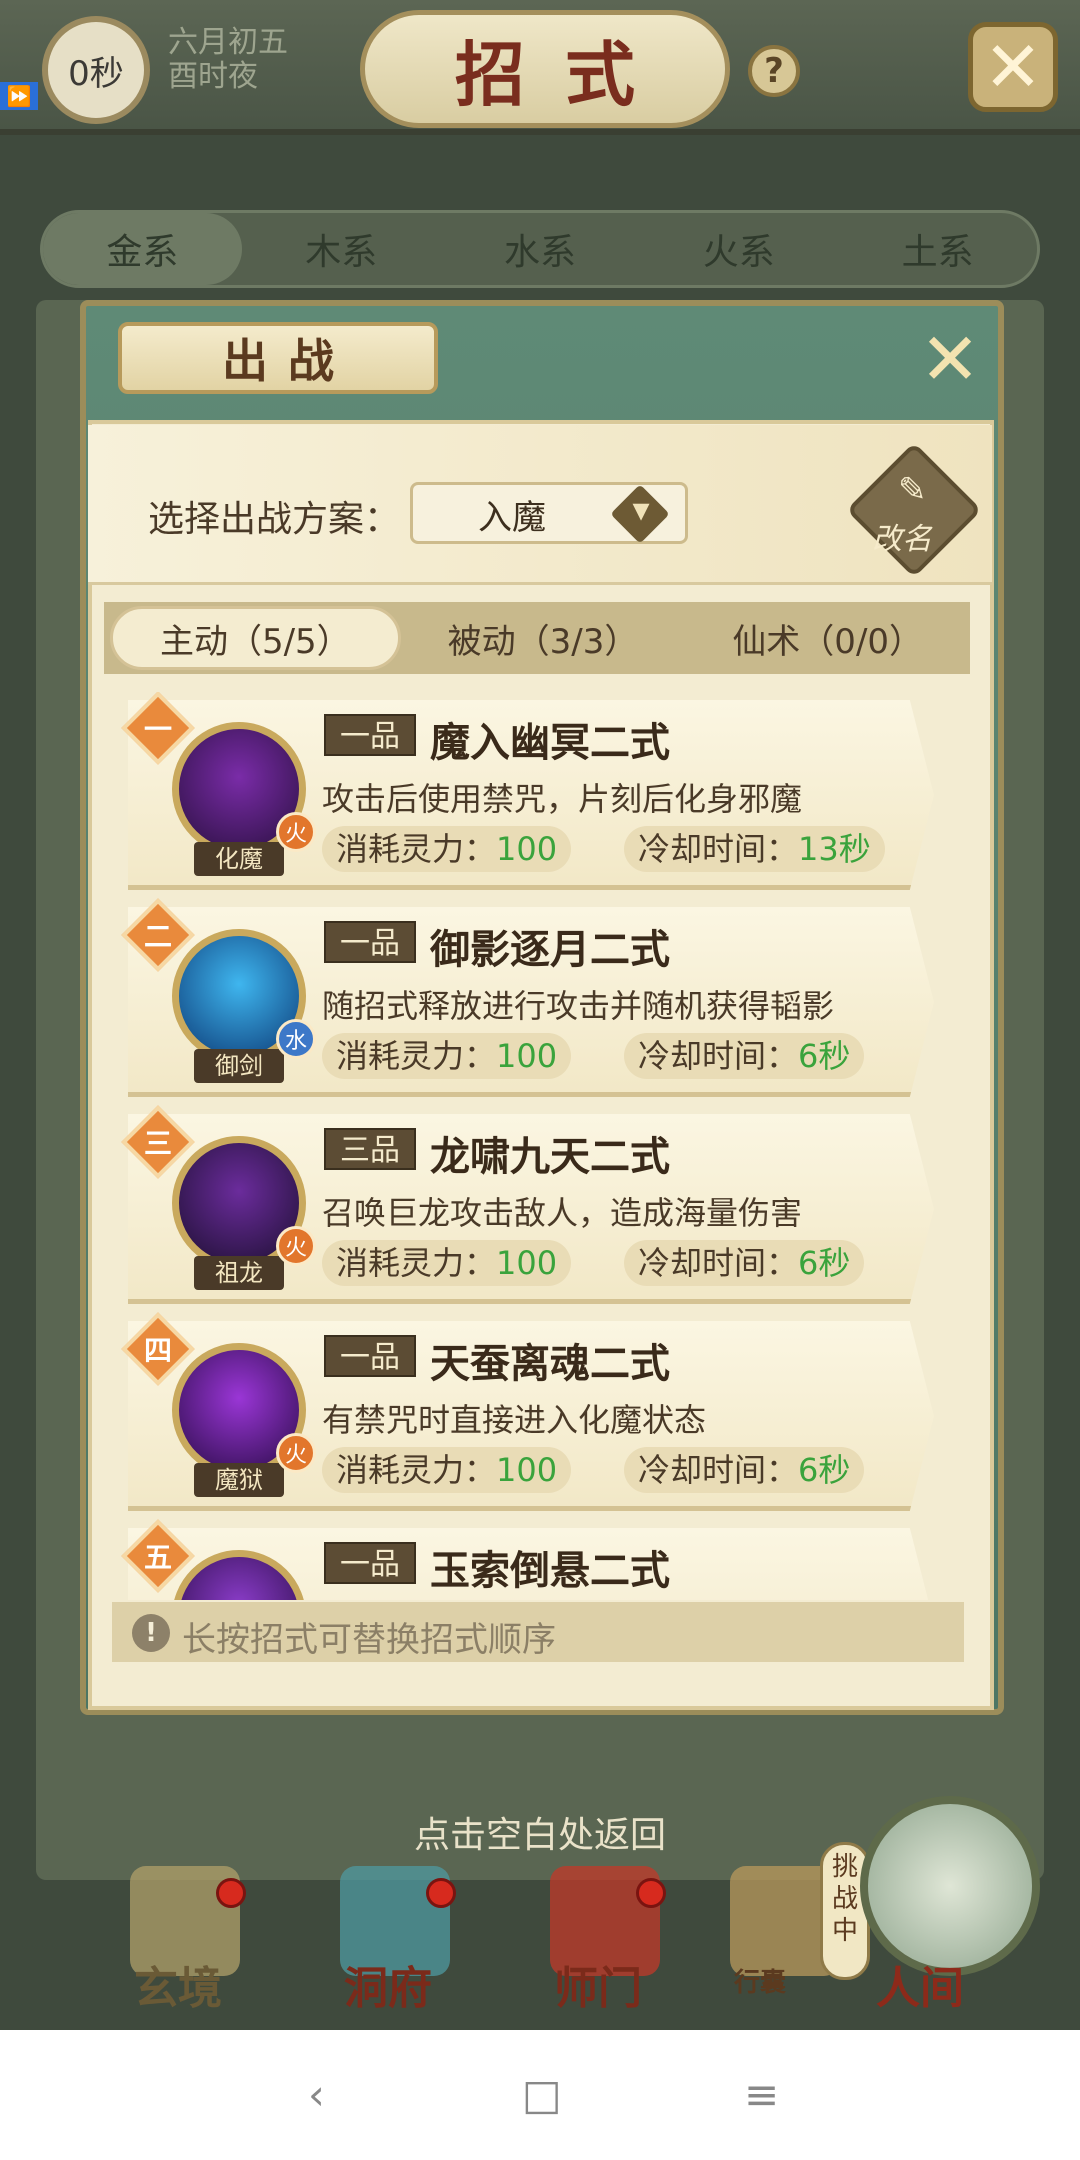 The height and width of the screenshot is (2160, 1080). I want to click on skill-name: 御影逐月二式, so click(550, 950).